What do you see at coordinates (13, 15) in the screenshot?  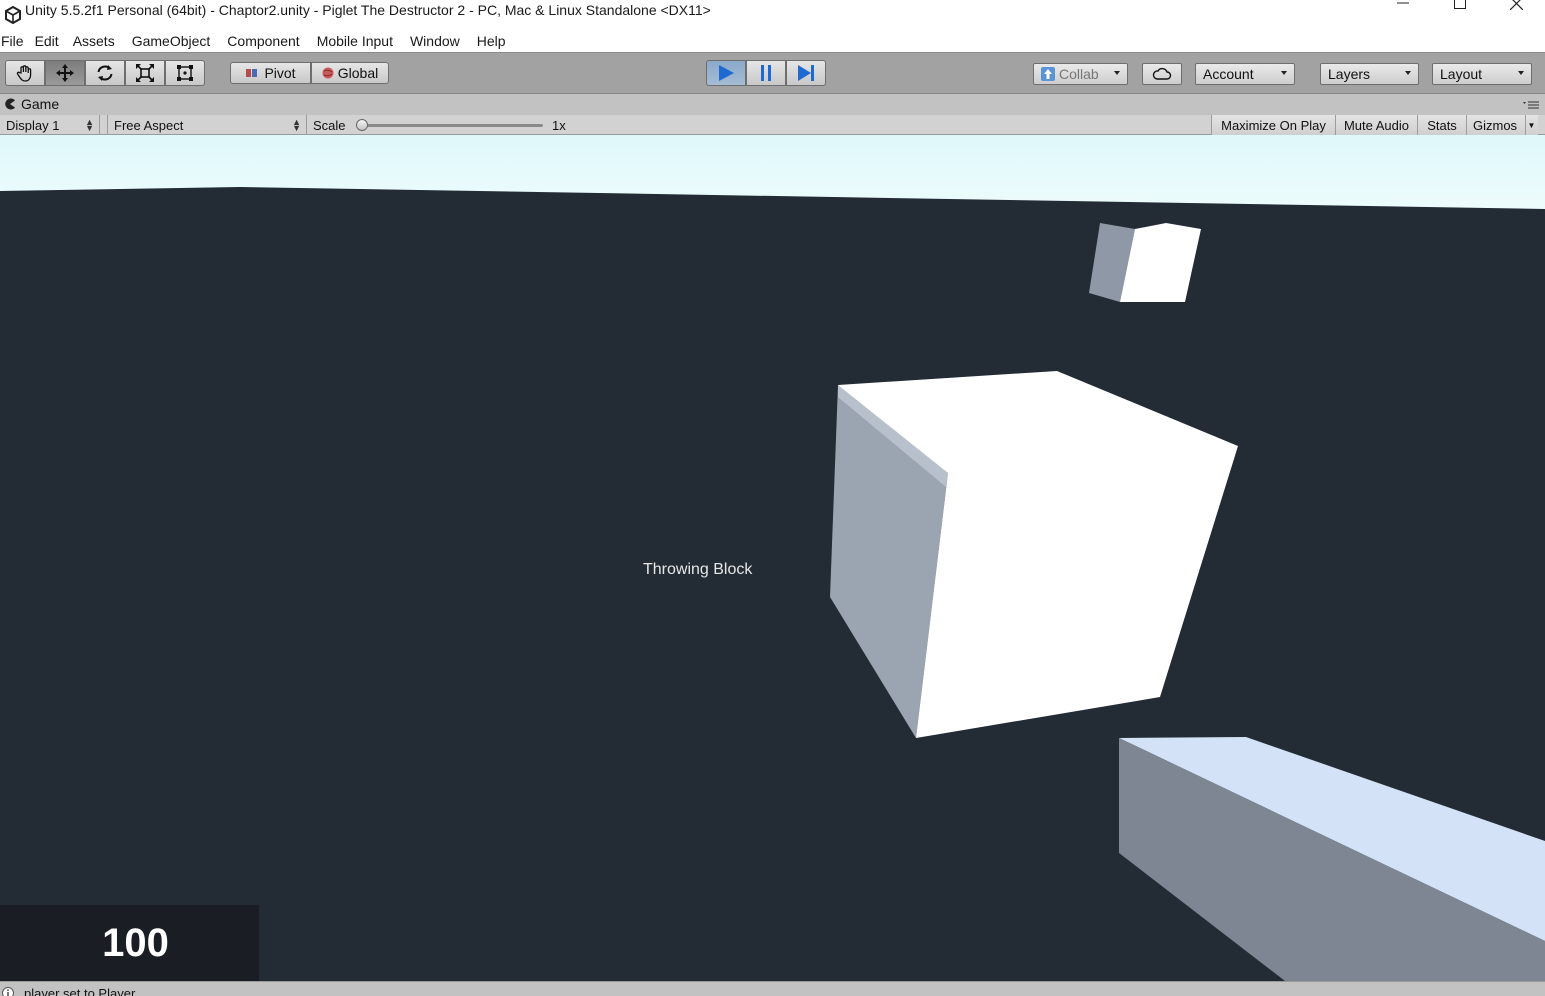 I see `unity-logo-icon` at bounding box center [13, 15].